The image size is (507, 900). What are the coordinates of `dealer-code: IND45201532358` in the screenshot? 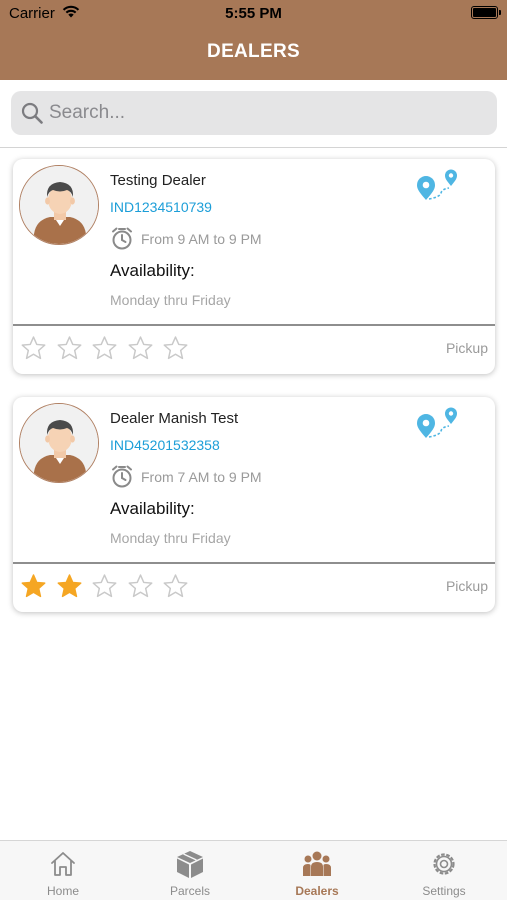 It's located at (165, 445).